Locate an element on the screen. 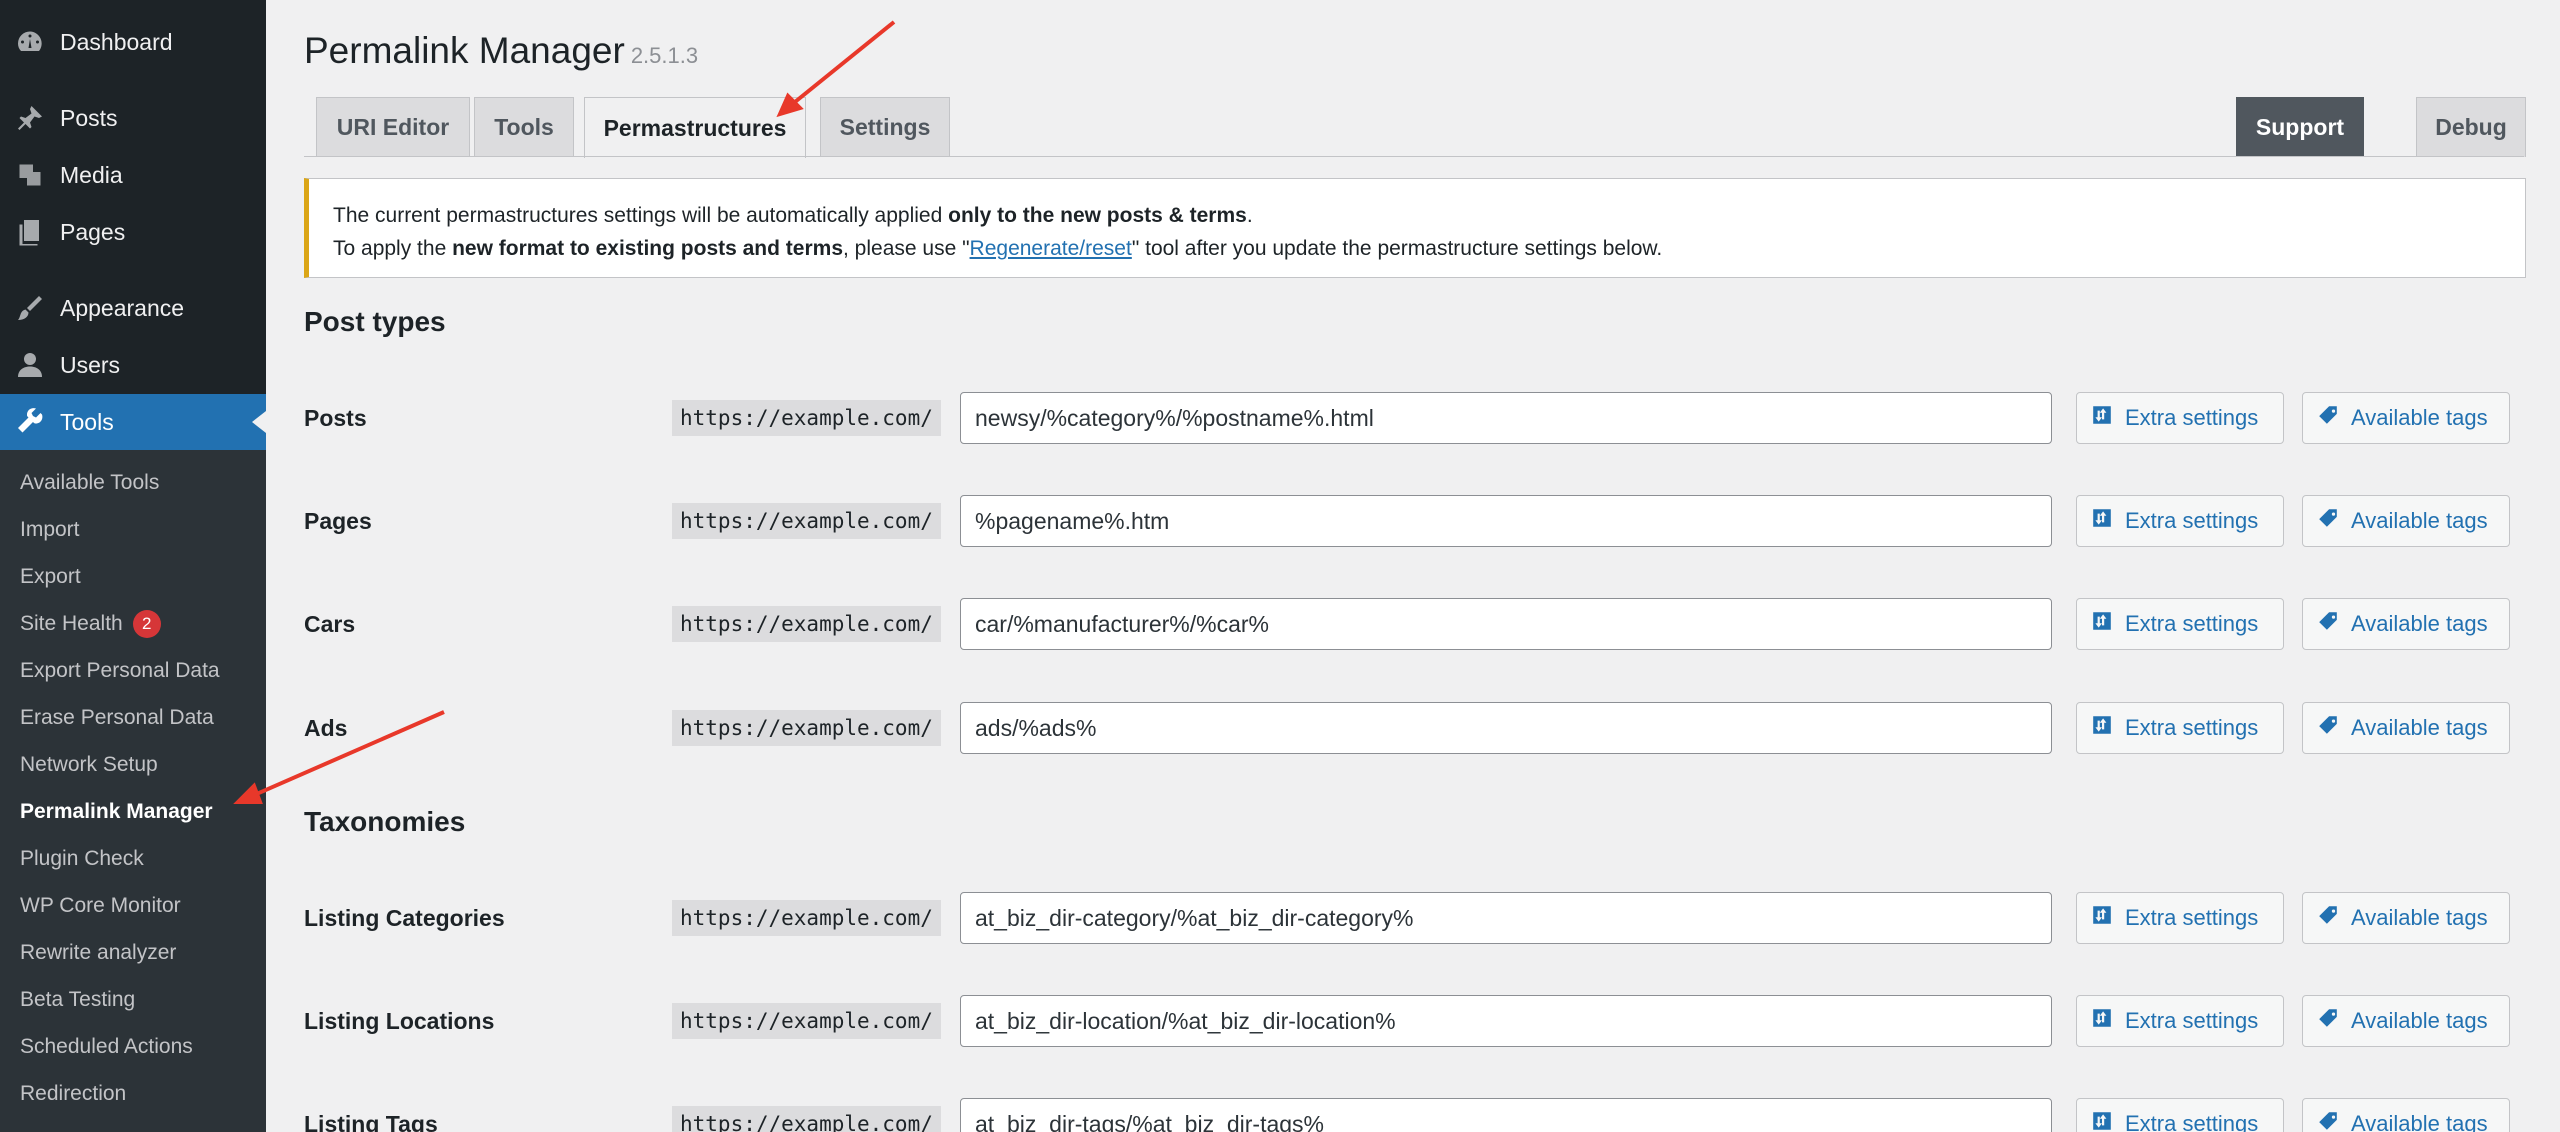 Image resolution: width=2560 pixels, height=1132 pixels. permastructure-input-listing-locations is located at coordinates (1506, 1021).